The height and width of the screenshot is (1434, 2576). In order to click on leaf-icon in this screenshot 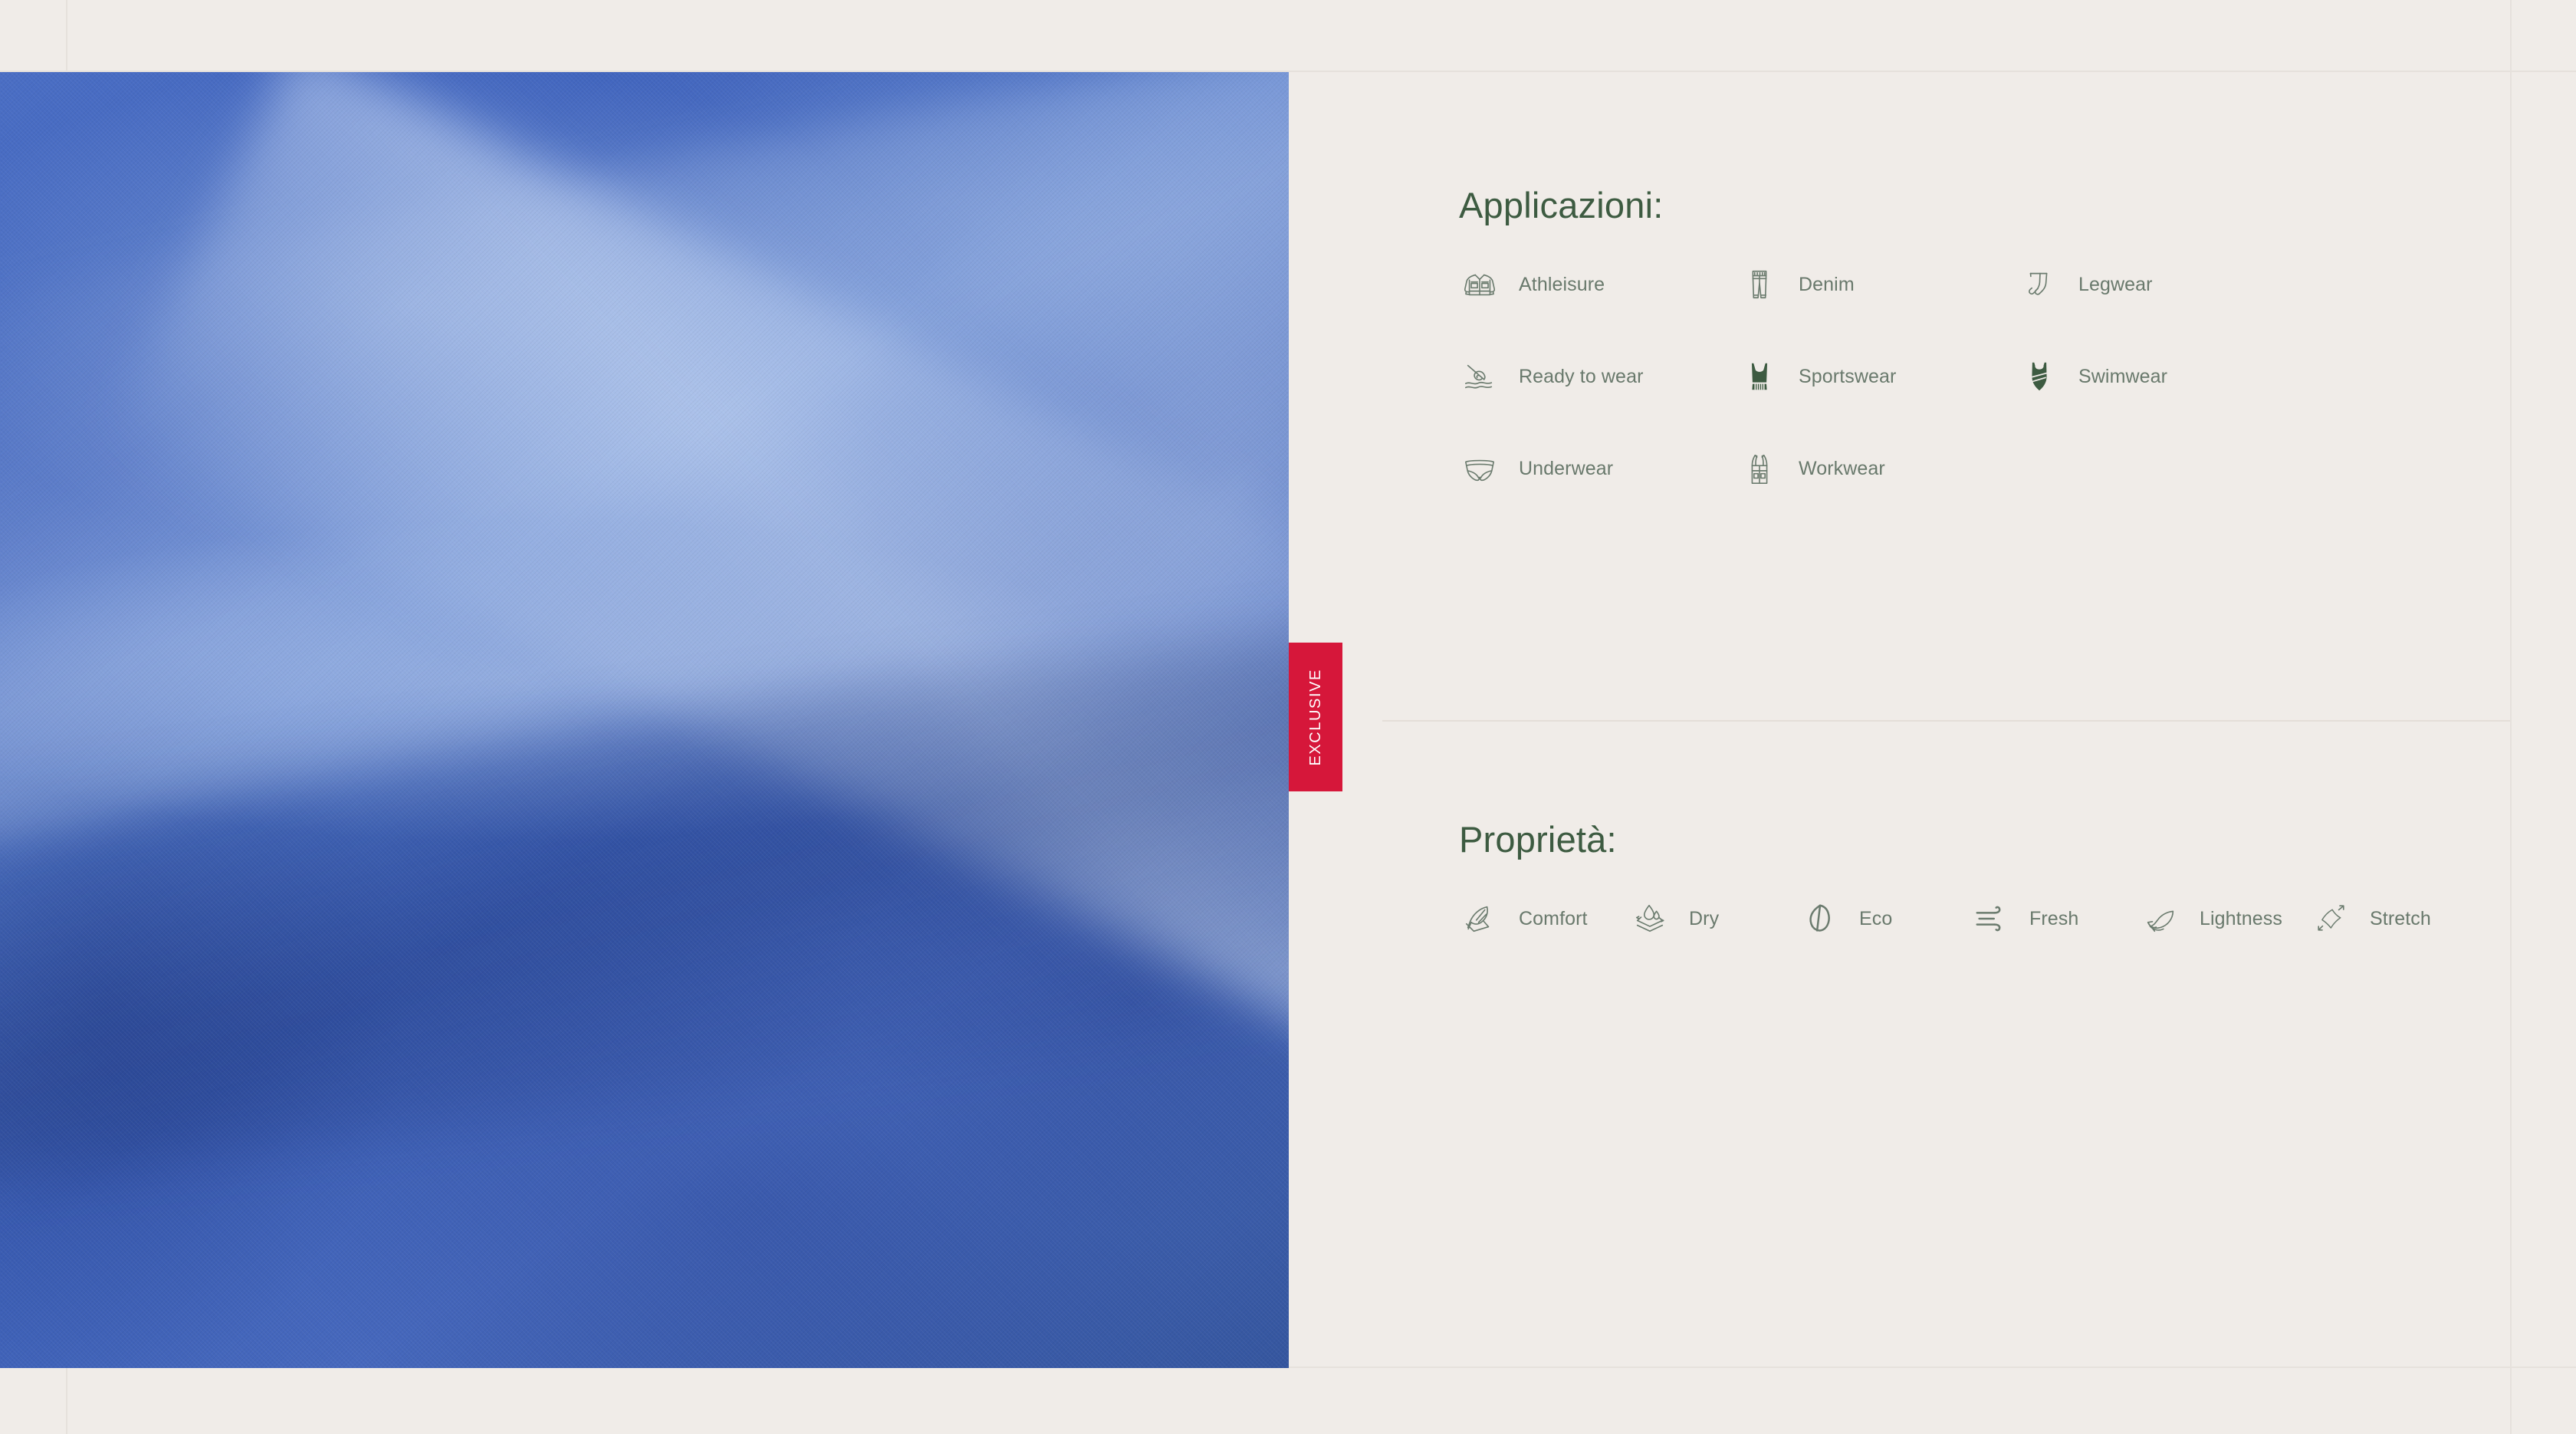, I will do `click(1820, 918)`.